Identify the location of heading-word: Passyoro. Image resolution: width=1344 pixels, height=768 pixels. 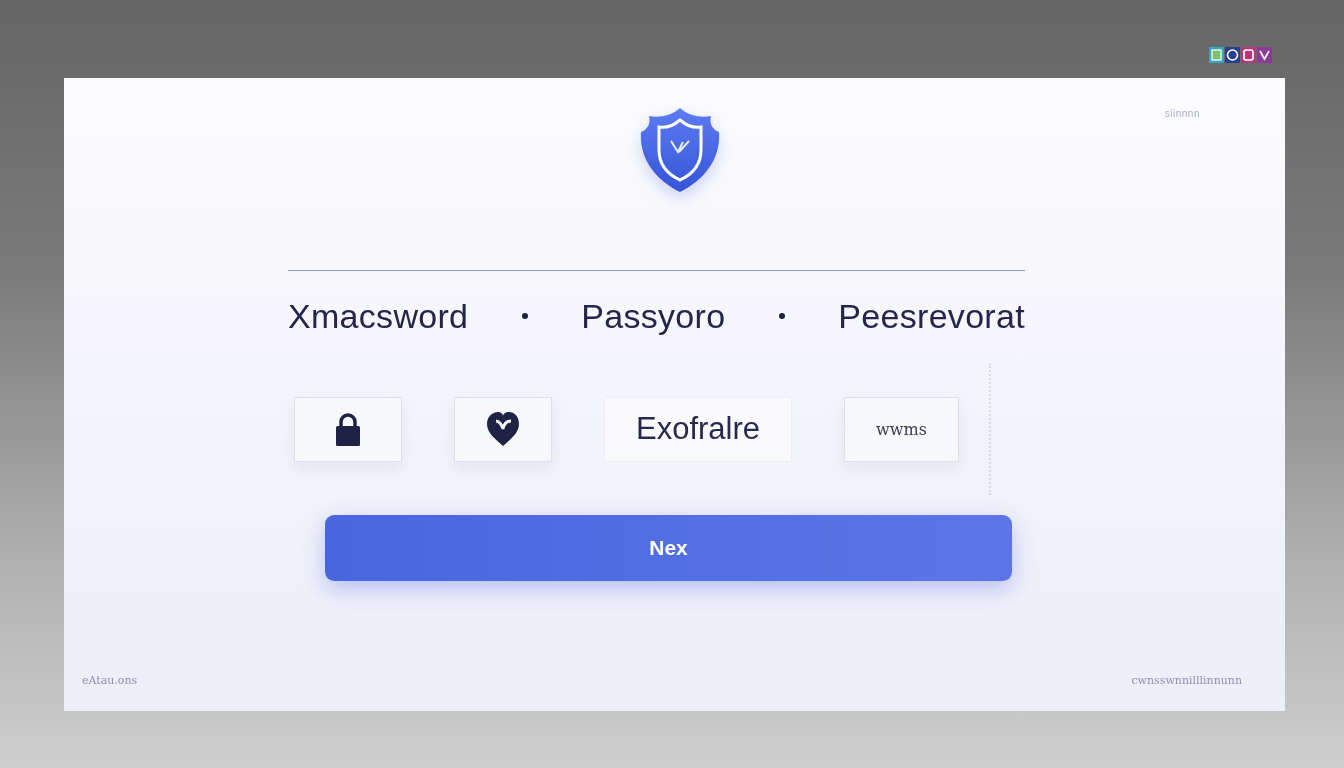
(653, 316).